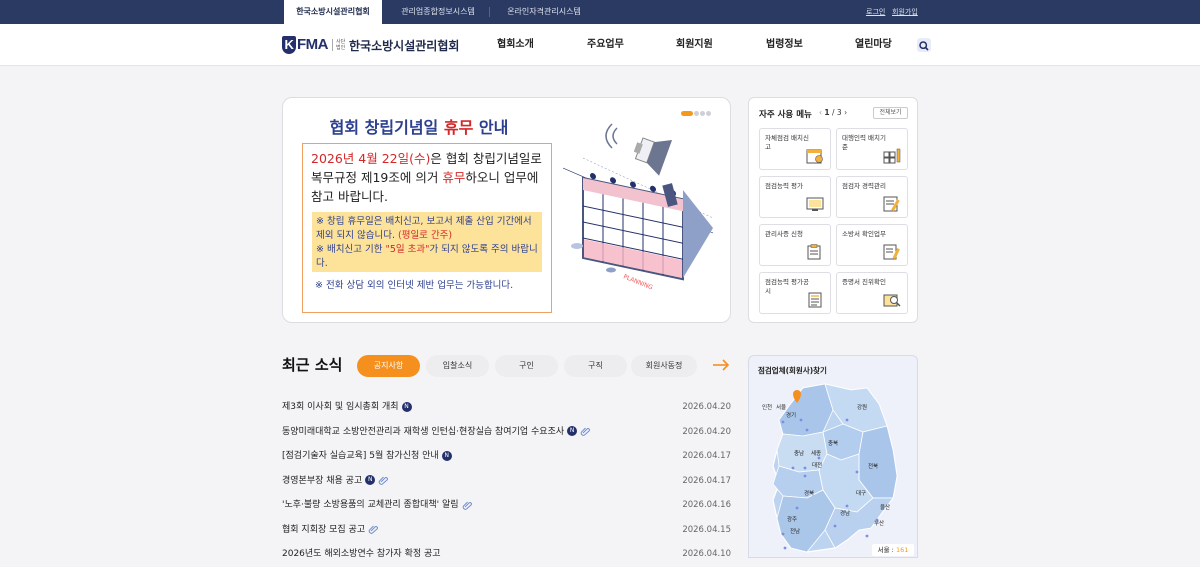  Describe the element at coordinates (371, 158) in the screenshot. I see `banner-date: 2026년 4월 22일(수)` at that location.